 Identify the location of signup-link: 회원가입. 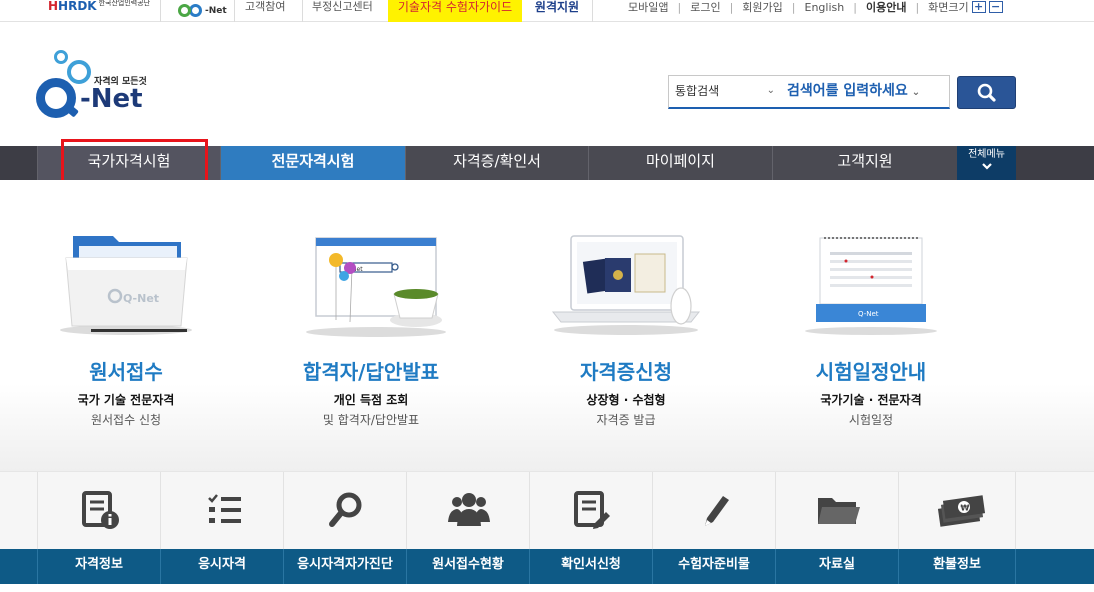
(762, 7).